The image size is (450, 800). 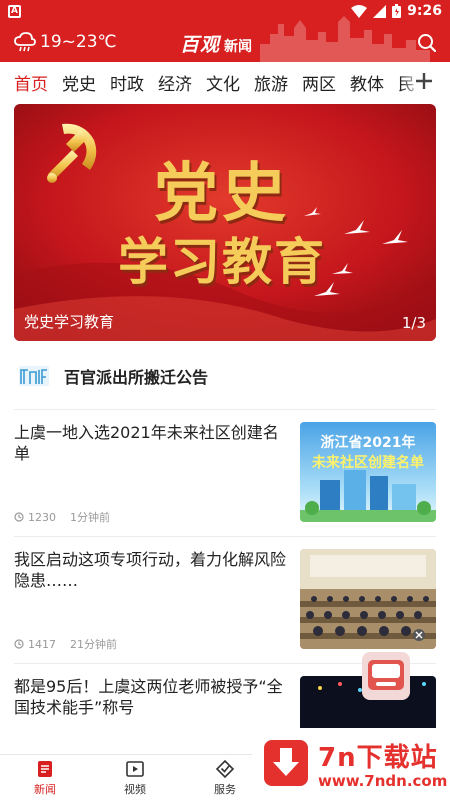 I want to click on weather-temp: 19~23℃, so click(x=78, y=42).